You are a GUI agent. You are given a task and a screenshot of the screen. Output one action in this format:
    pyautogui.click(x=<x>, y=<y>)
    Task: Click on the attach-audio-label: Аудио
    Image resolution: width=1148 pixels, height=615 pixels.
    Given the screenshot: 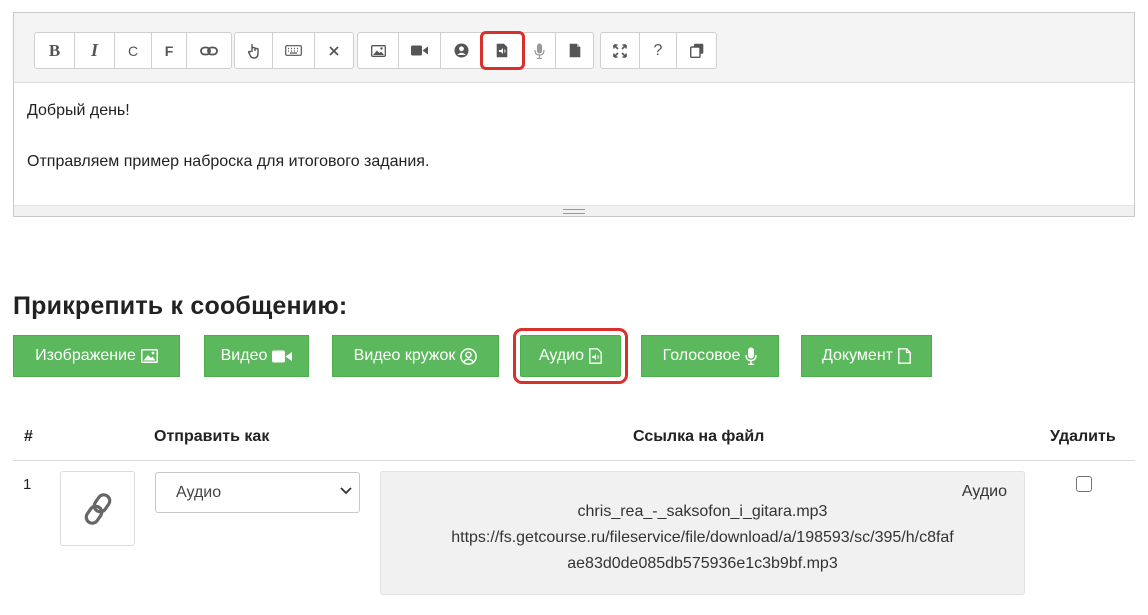 What is the action you would take?
    pyautogui.click(x=561, y=355)
    